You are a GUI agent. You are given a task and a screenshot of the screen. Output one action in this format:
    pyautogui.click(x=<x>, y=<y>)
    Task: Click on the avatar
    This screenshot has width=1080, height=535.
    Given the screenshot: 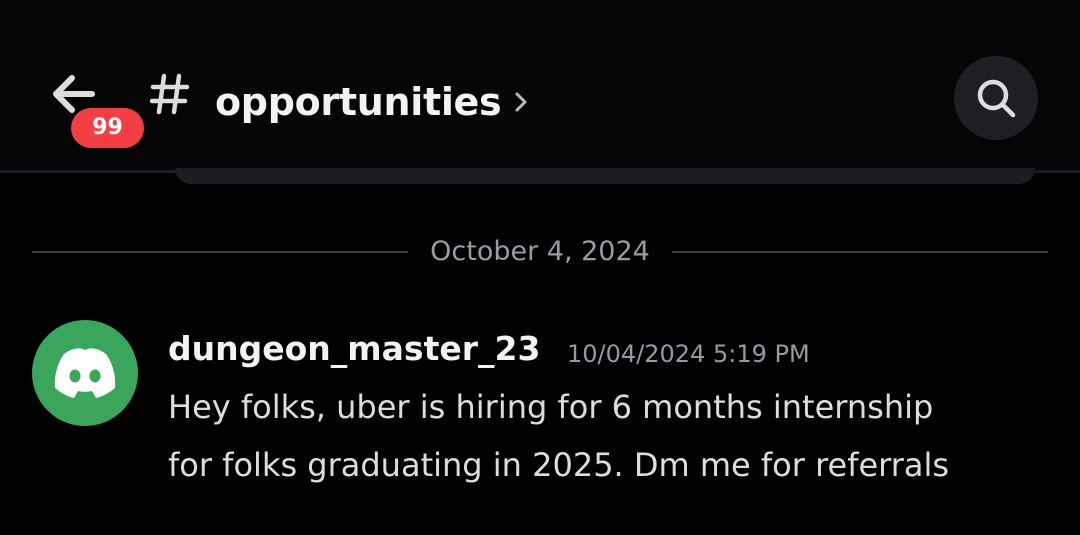 What is the action you would take?
    pyautogui.click(x=85, y=373)
    